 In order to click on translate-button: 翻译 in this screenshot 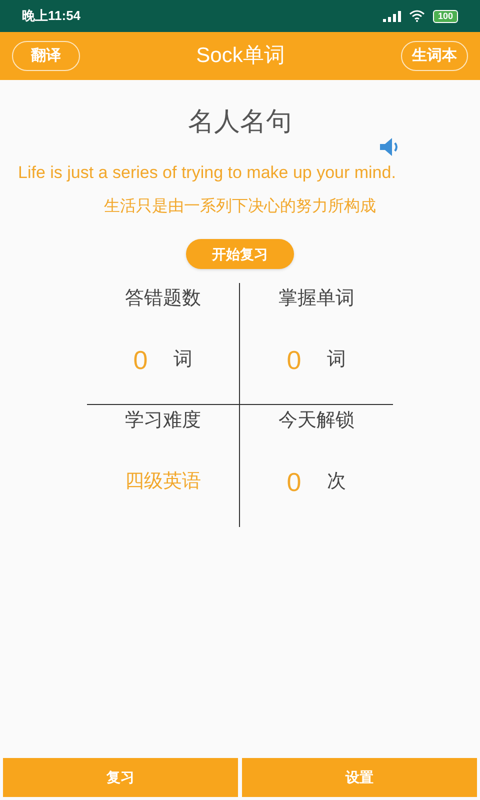, I will do `click(46, 56)`.